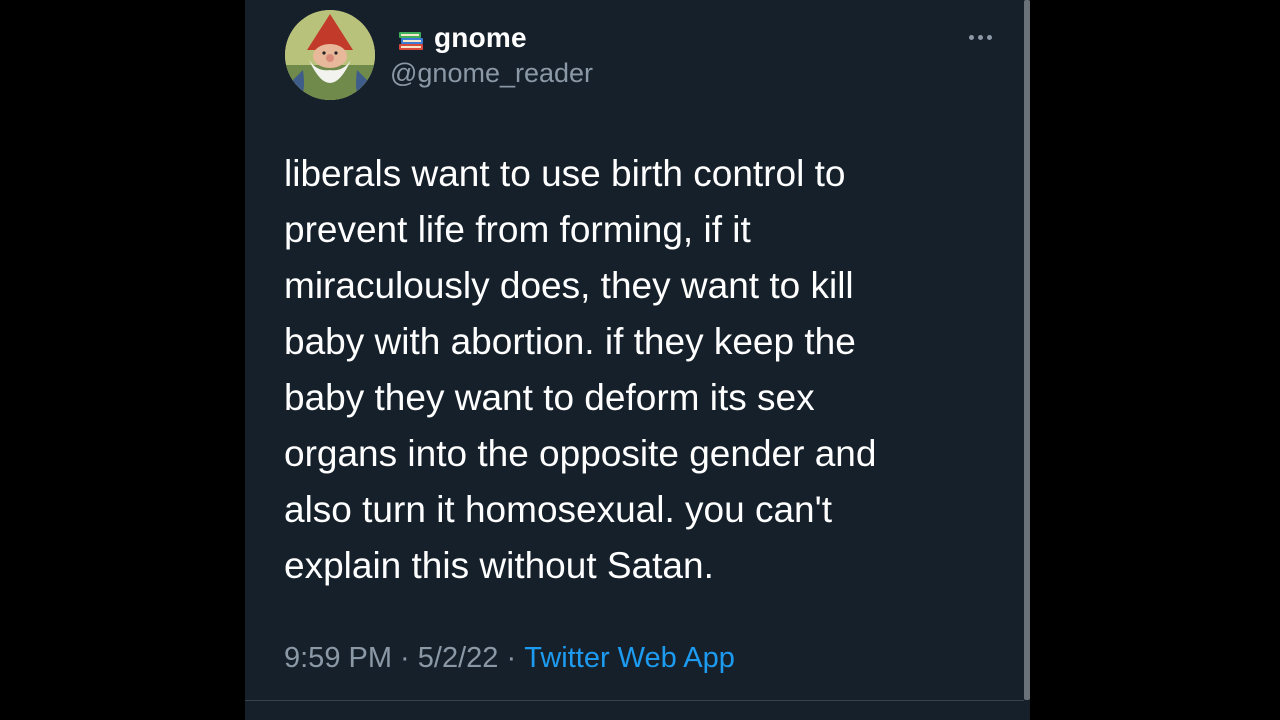 This screenshot has height=720, width=1280. I want to click on scrollbar, so click(1027, 350).